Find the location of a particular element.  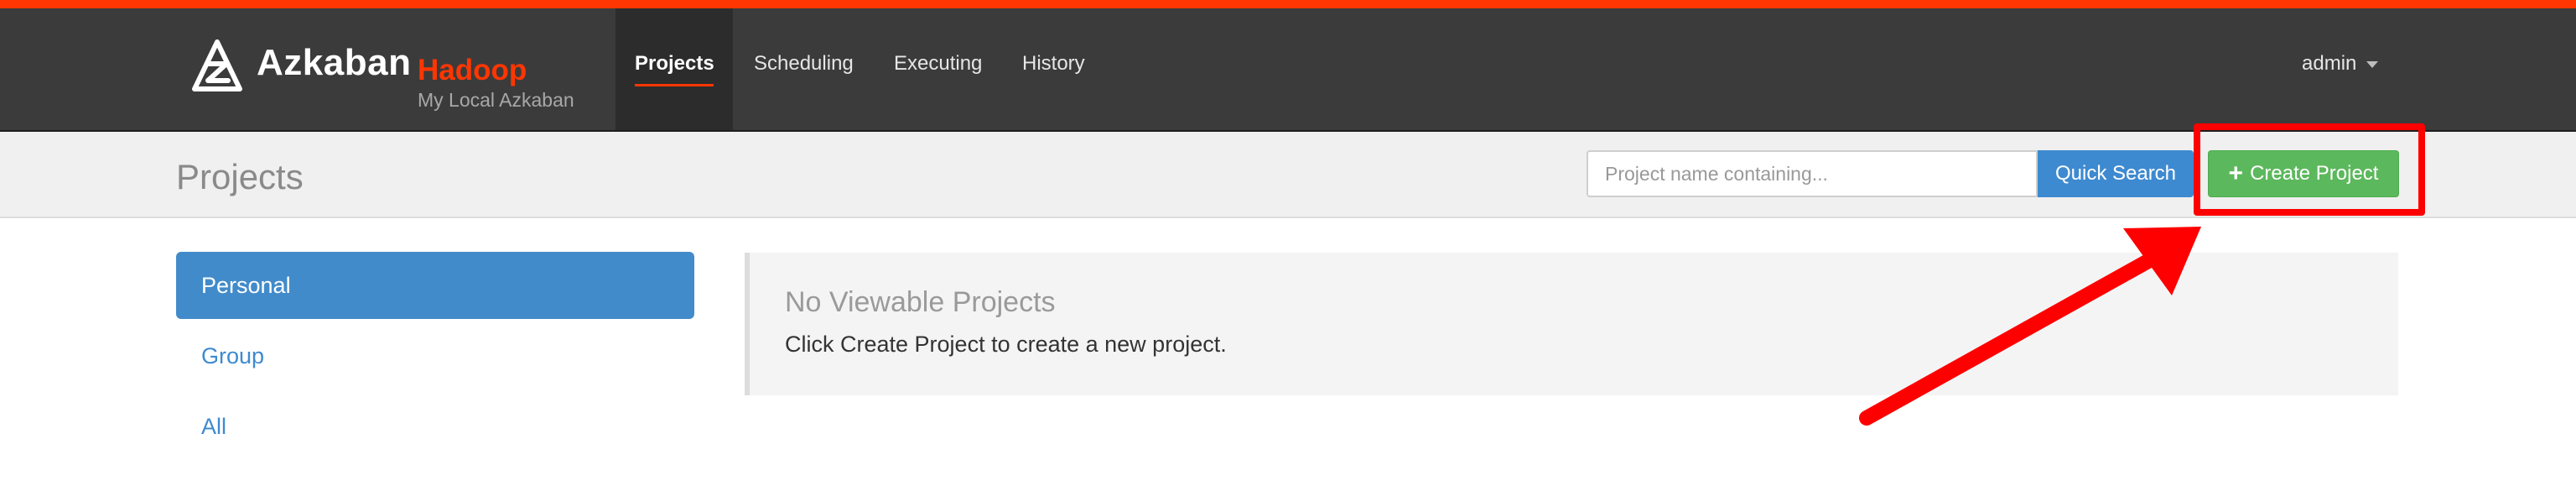

top-accent-bar is located at coordinates (1288, 4).